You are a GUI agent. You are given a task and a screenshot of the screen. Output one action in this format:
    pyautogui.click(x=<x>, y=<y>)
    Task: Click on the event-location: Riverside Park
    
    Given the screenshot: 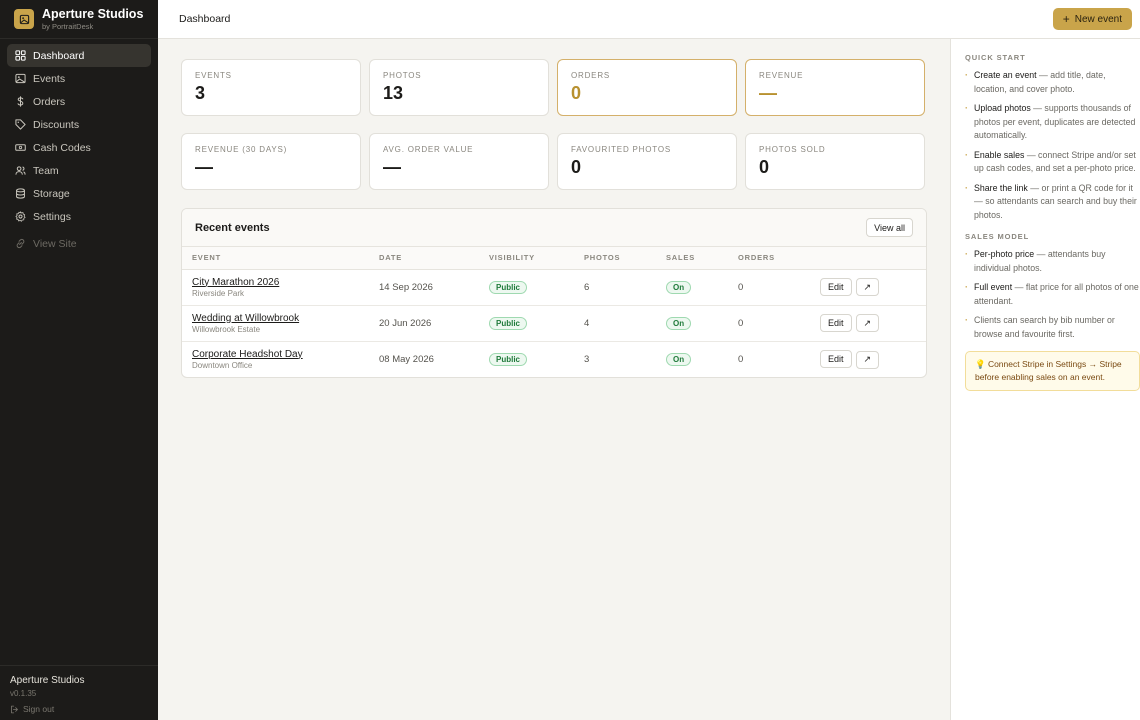 What is the action you would take?
    pyautogui.click(x=218, y=293)
    